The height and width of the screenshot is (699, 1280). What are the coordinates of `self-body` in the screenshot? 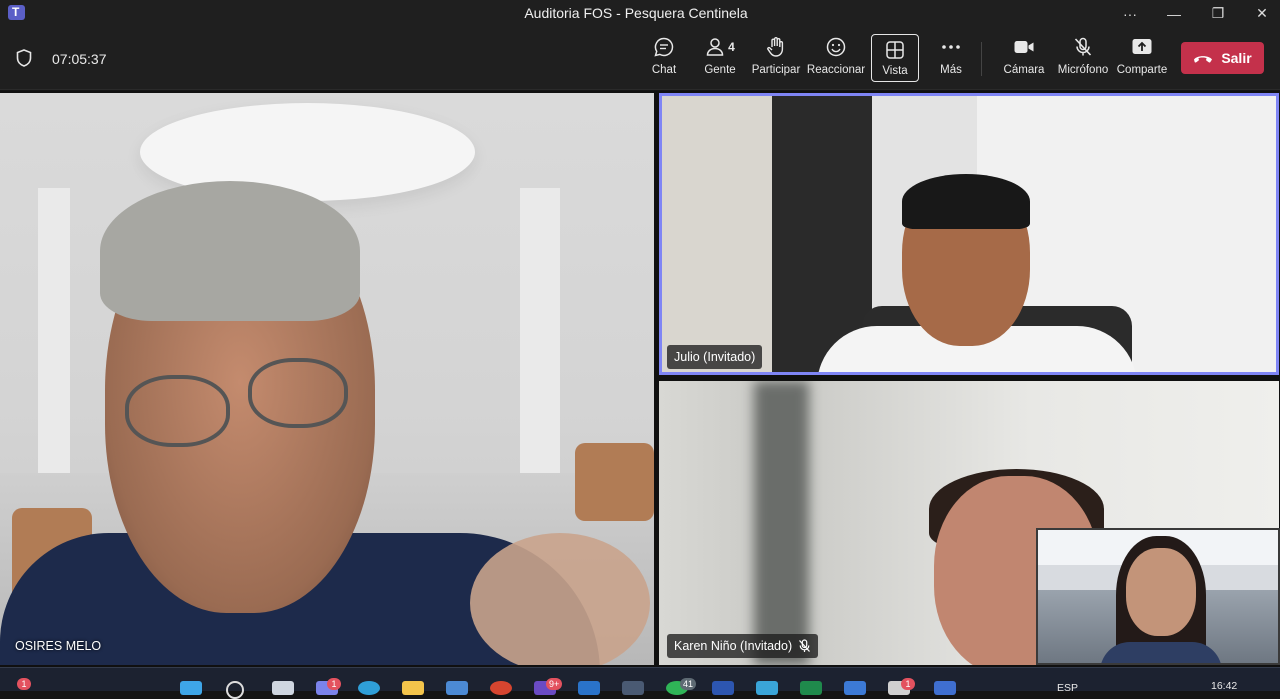 It's located at (1161, 652).